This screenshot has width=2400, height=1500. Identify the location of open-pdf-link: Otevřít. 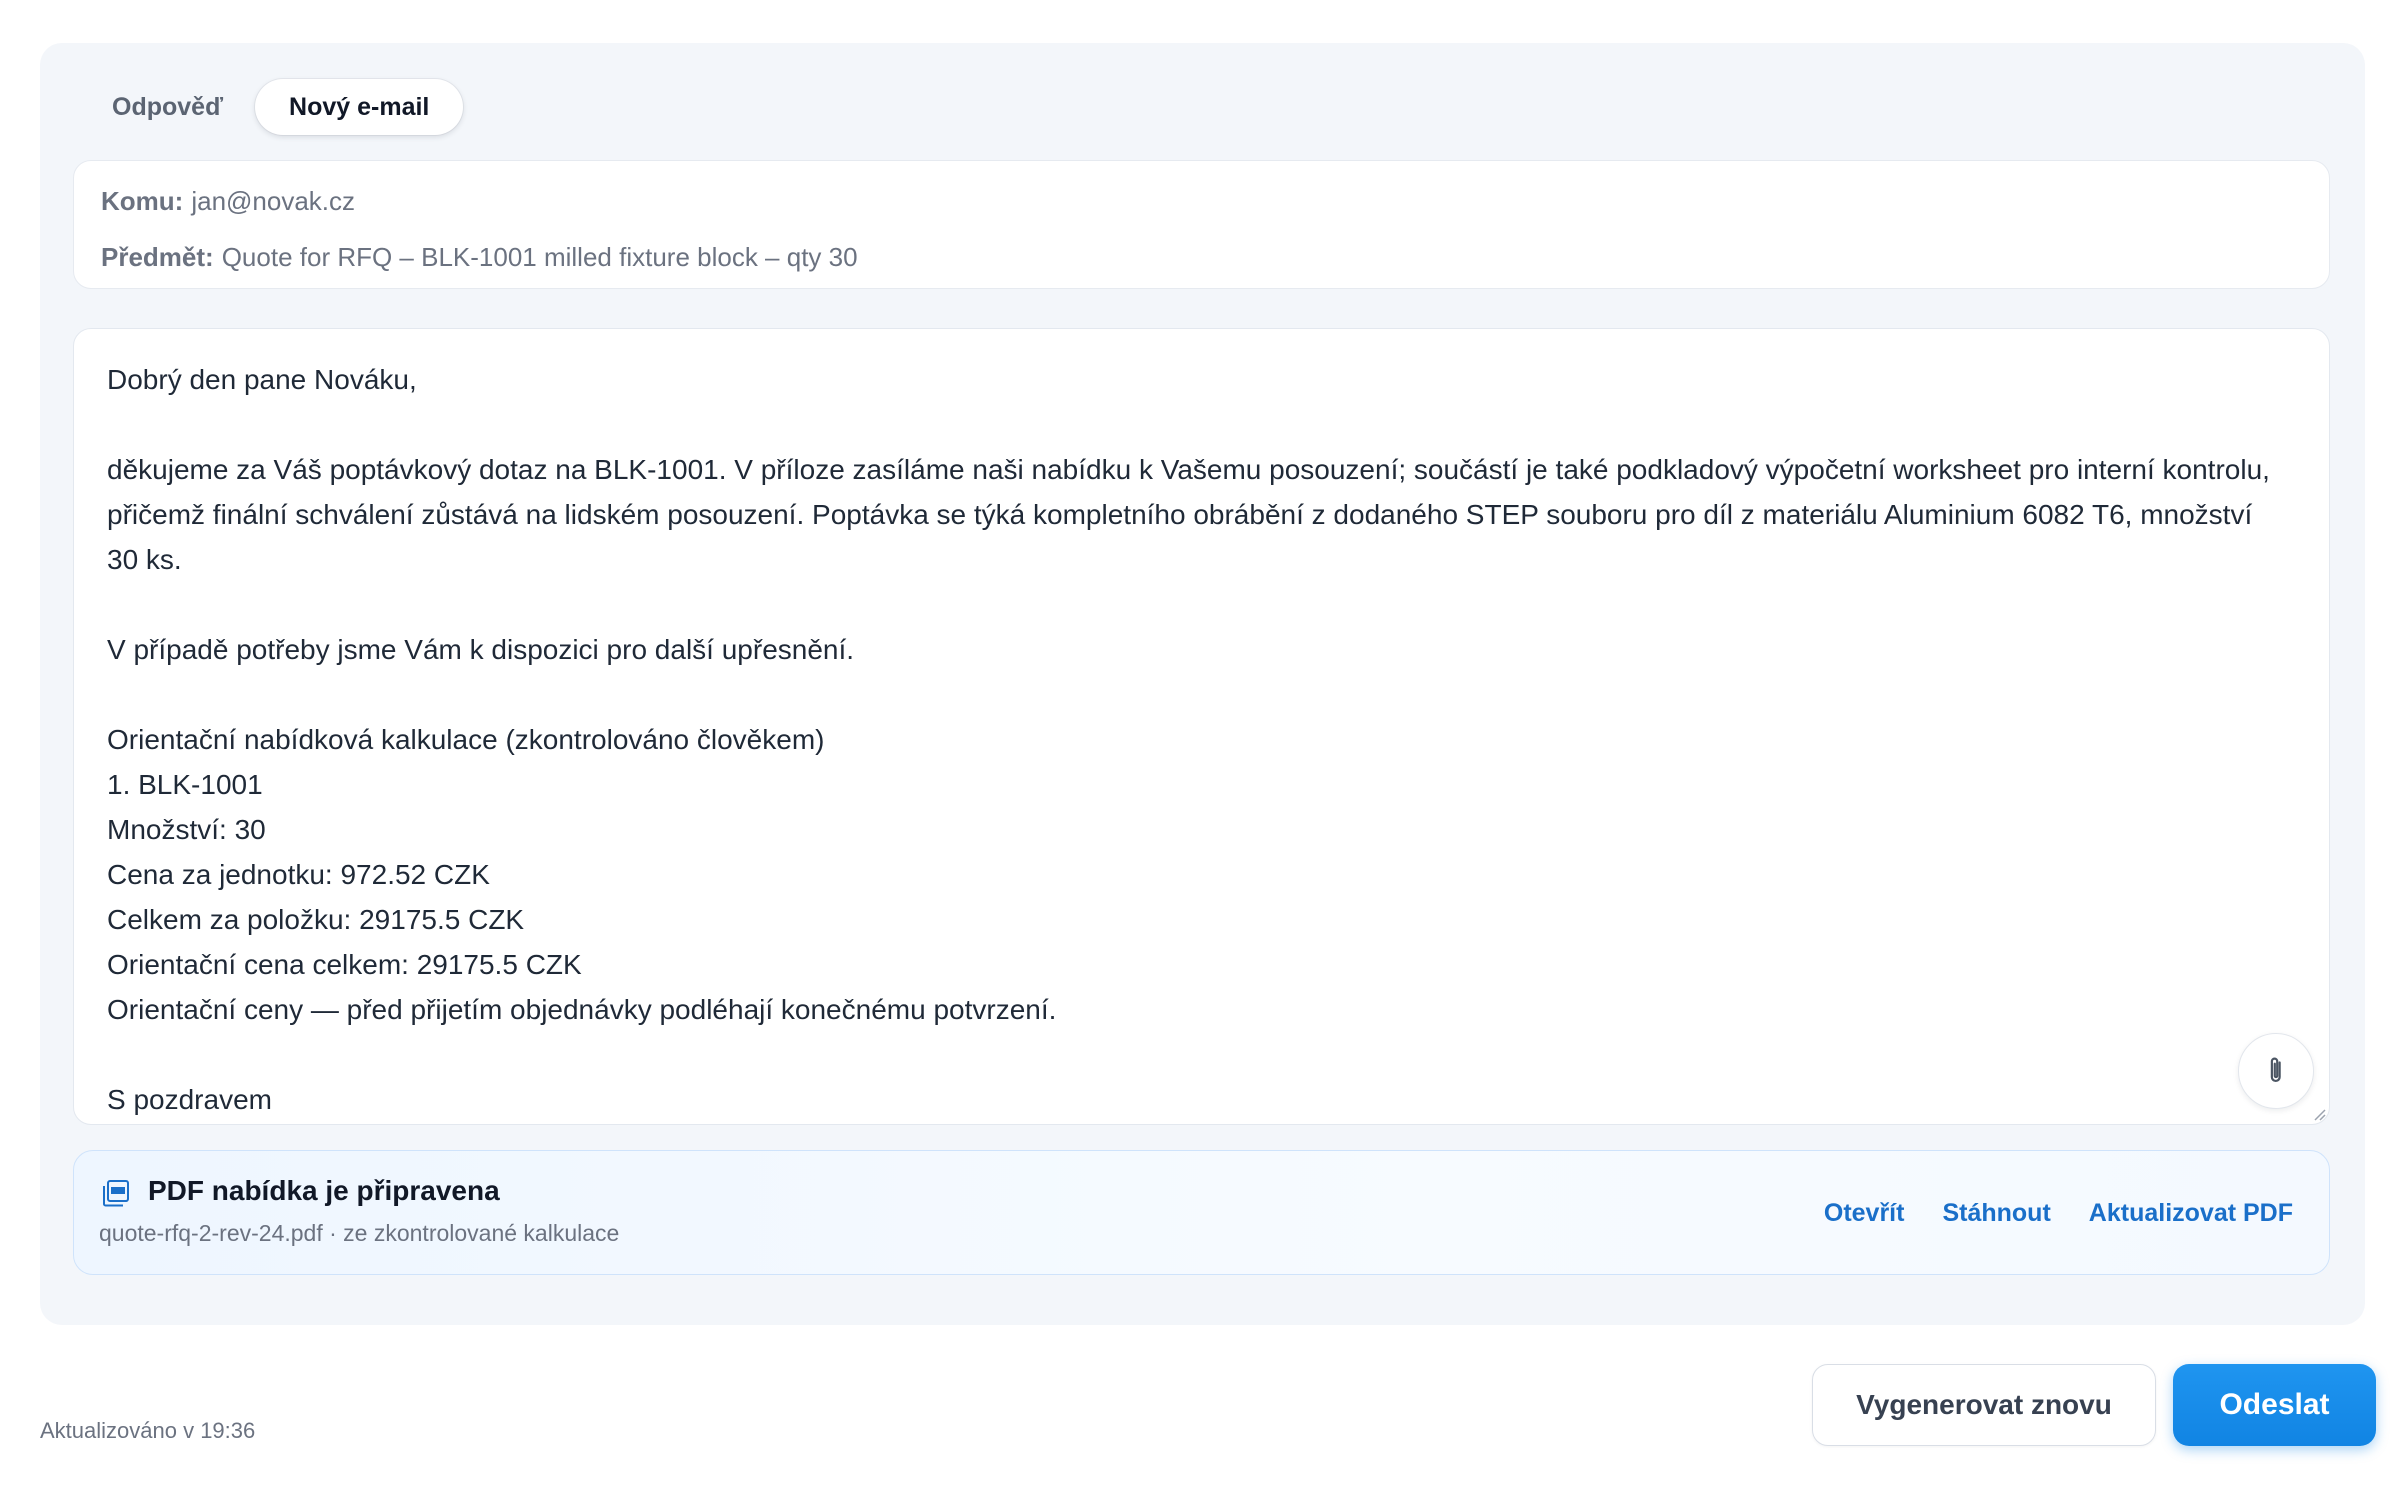
(1864, 1213).